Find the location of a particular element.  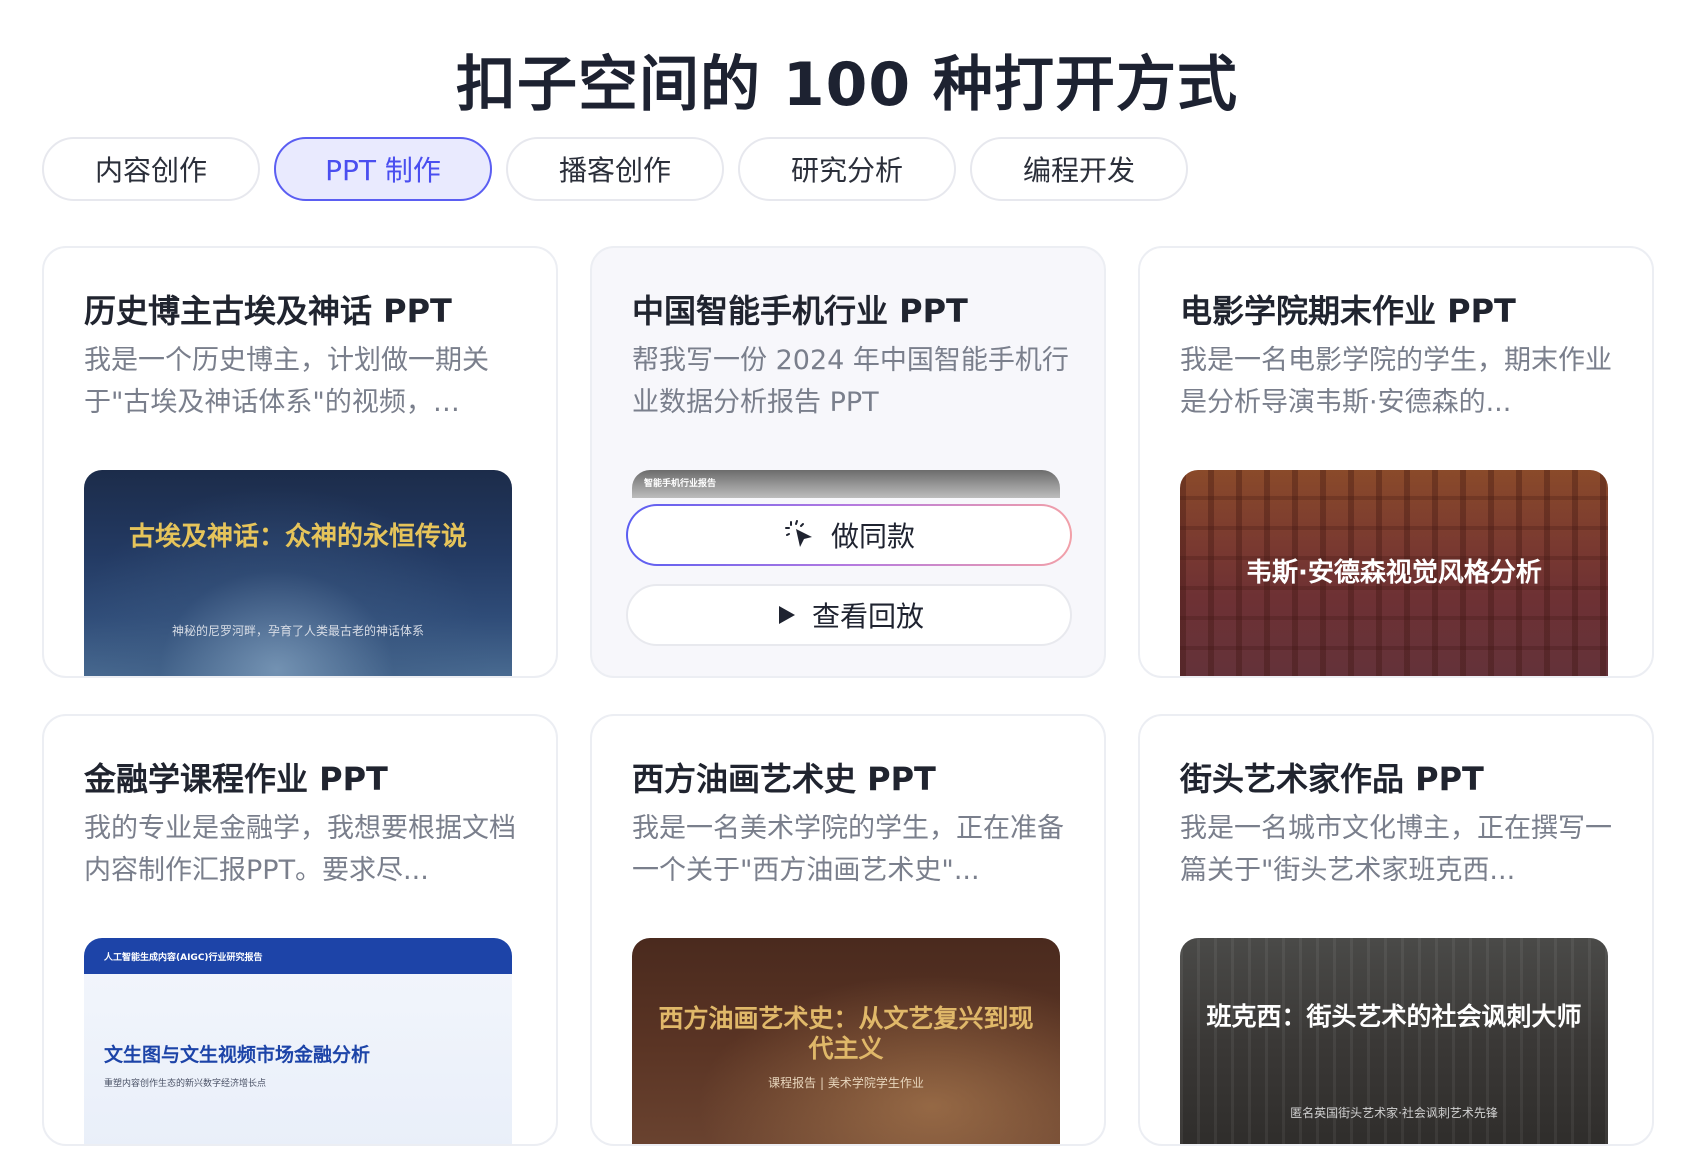

thumbnail-subtitle: 课程报告 | 美术学院学生作业 is located at coordinates (846, 1083).